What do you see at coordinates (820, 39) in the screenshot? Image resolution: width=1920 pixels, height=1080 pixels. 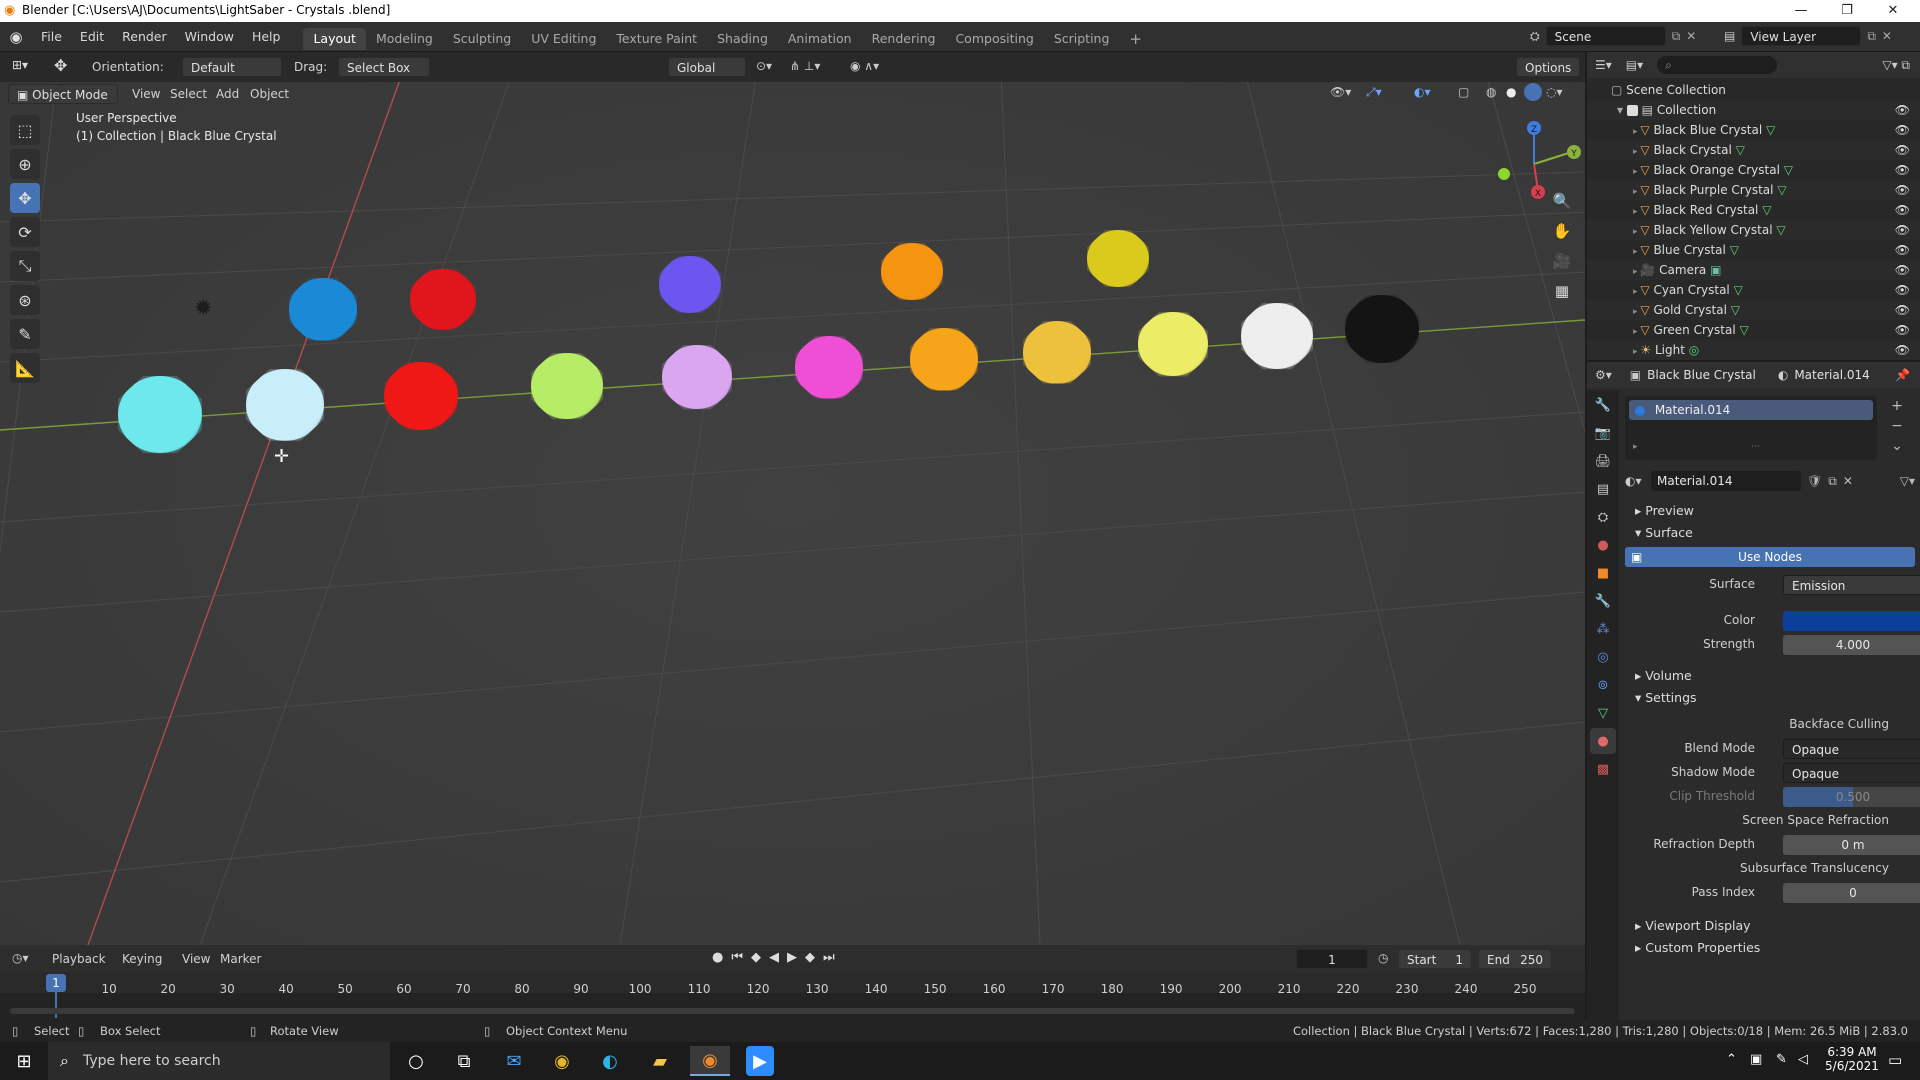 I see `tab-animation: Animation` at bounding box center [820, 39].